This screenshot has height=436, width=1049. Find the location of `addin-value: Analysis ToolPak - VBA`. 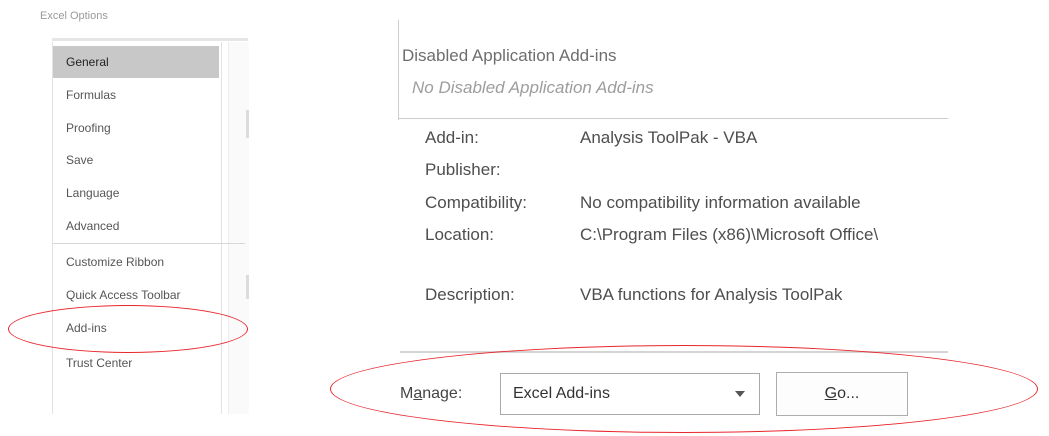

addin-value: Analysis ToolPak - VBA is located at coordinates (669, 137).